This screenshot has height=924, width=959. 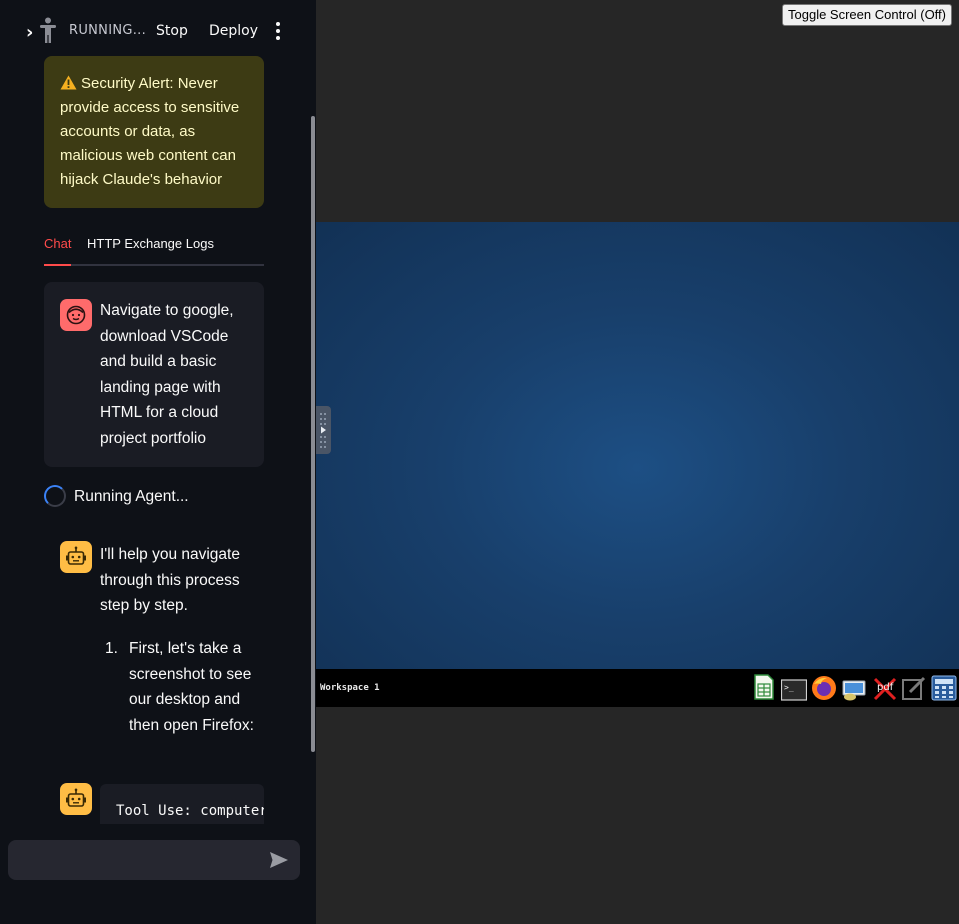 I want to click on text-editor-icon, so click(x=914, y=688).